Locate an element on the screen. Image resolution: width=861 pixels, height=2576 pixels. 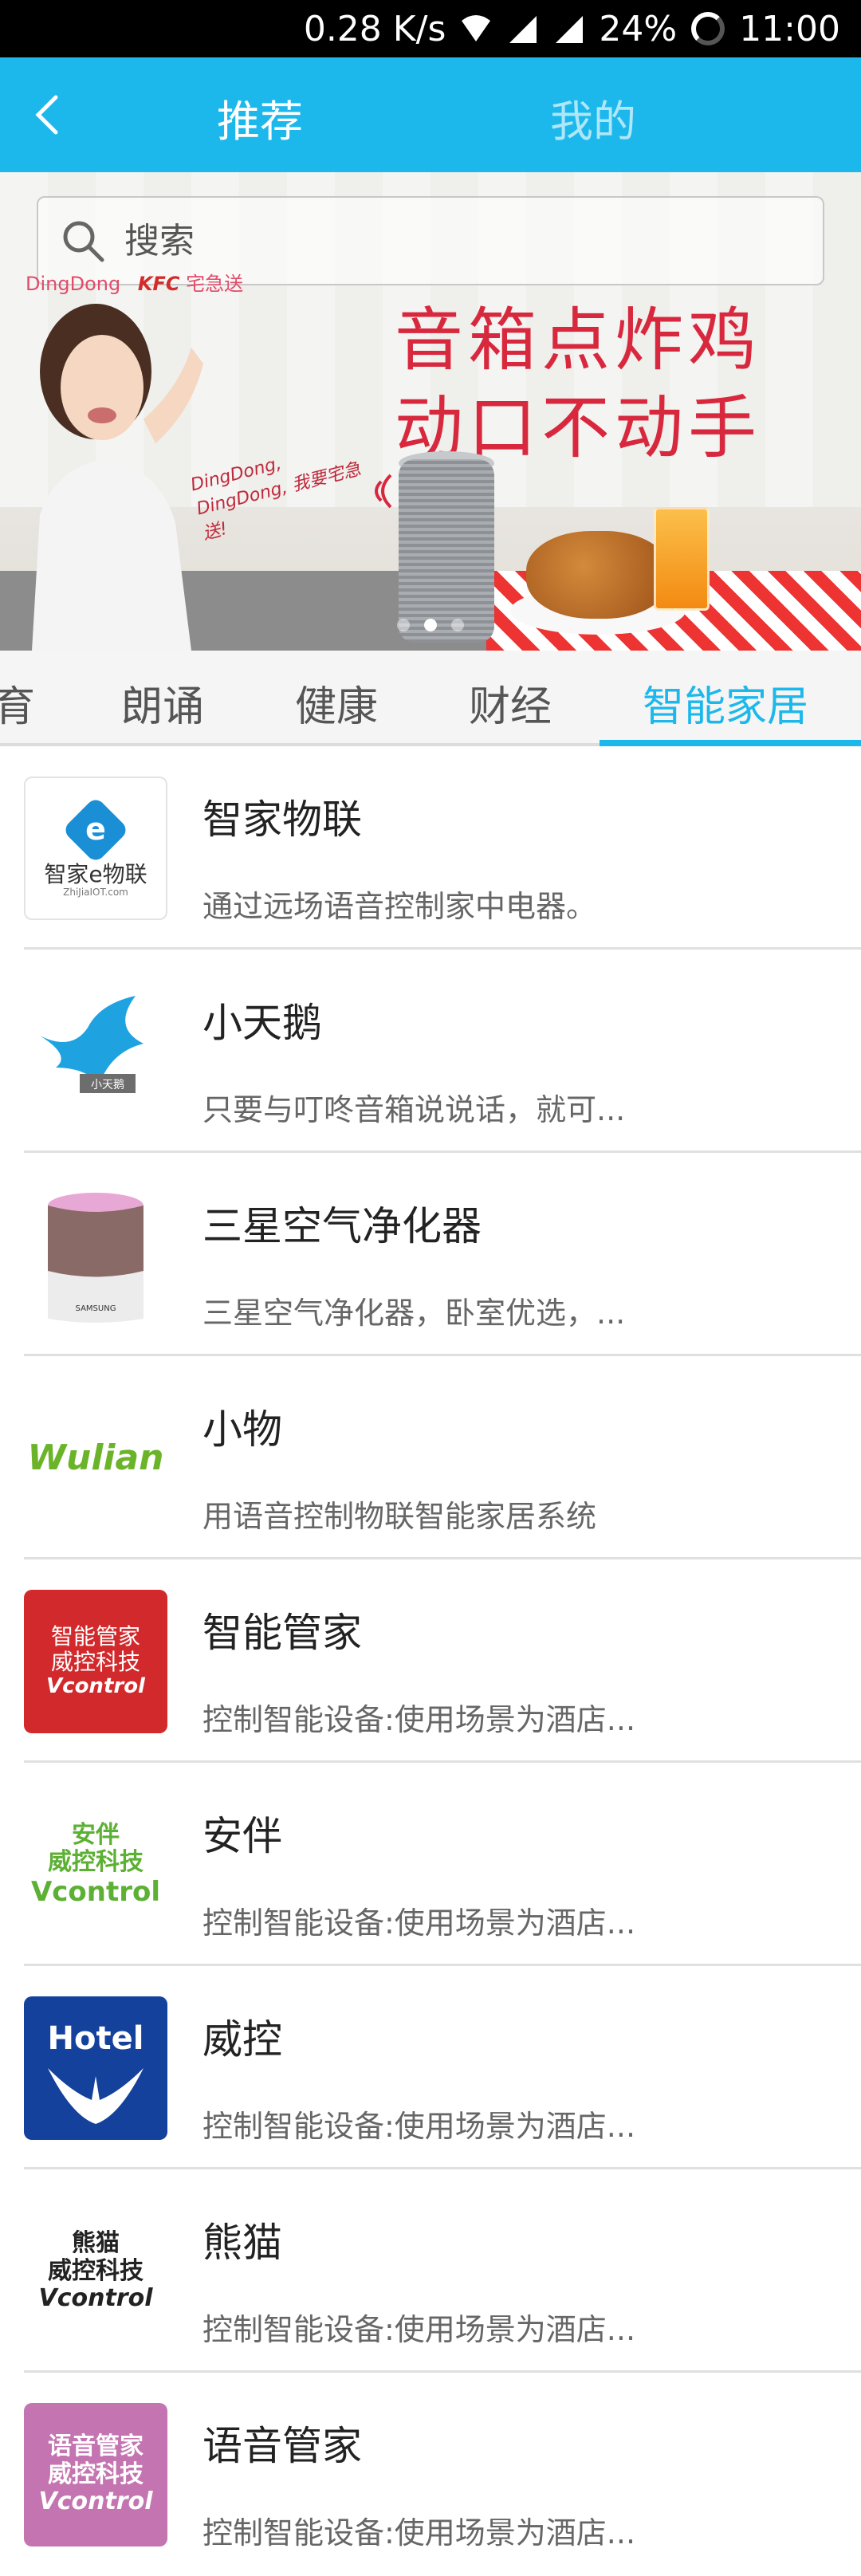
item-title: 安伴 is located at coordinates (242, 1836).